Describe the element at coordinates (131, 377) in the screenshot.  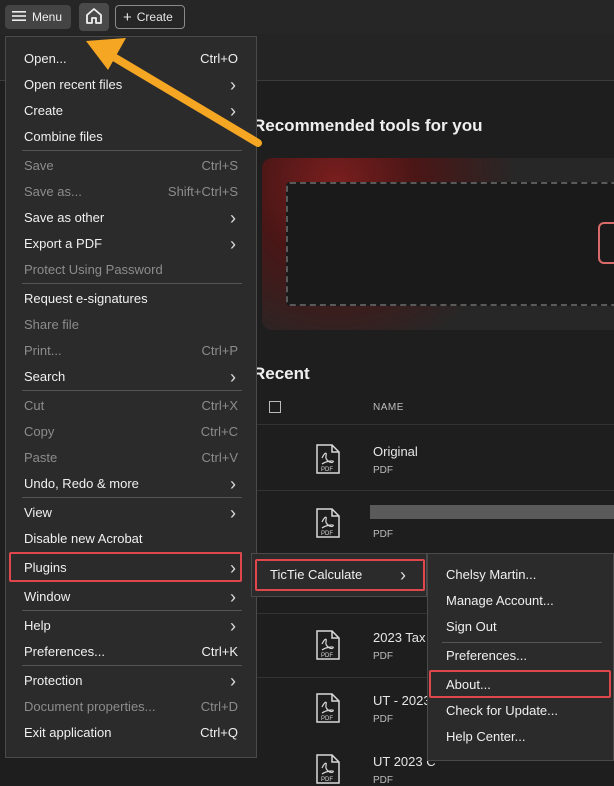
I see `menu-item-search: Search ›` at that location.